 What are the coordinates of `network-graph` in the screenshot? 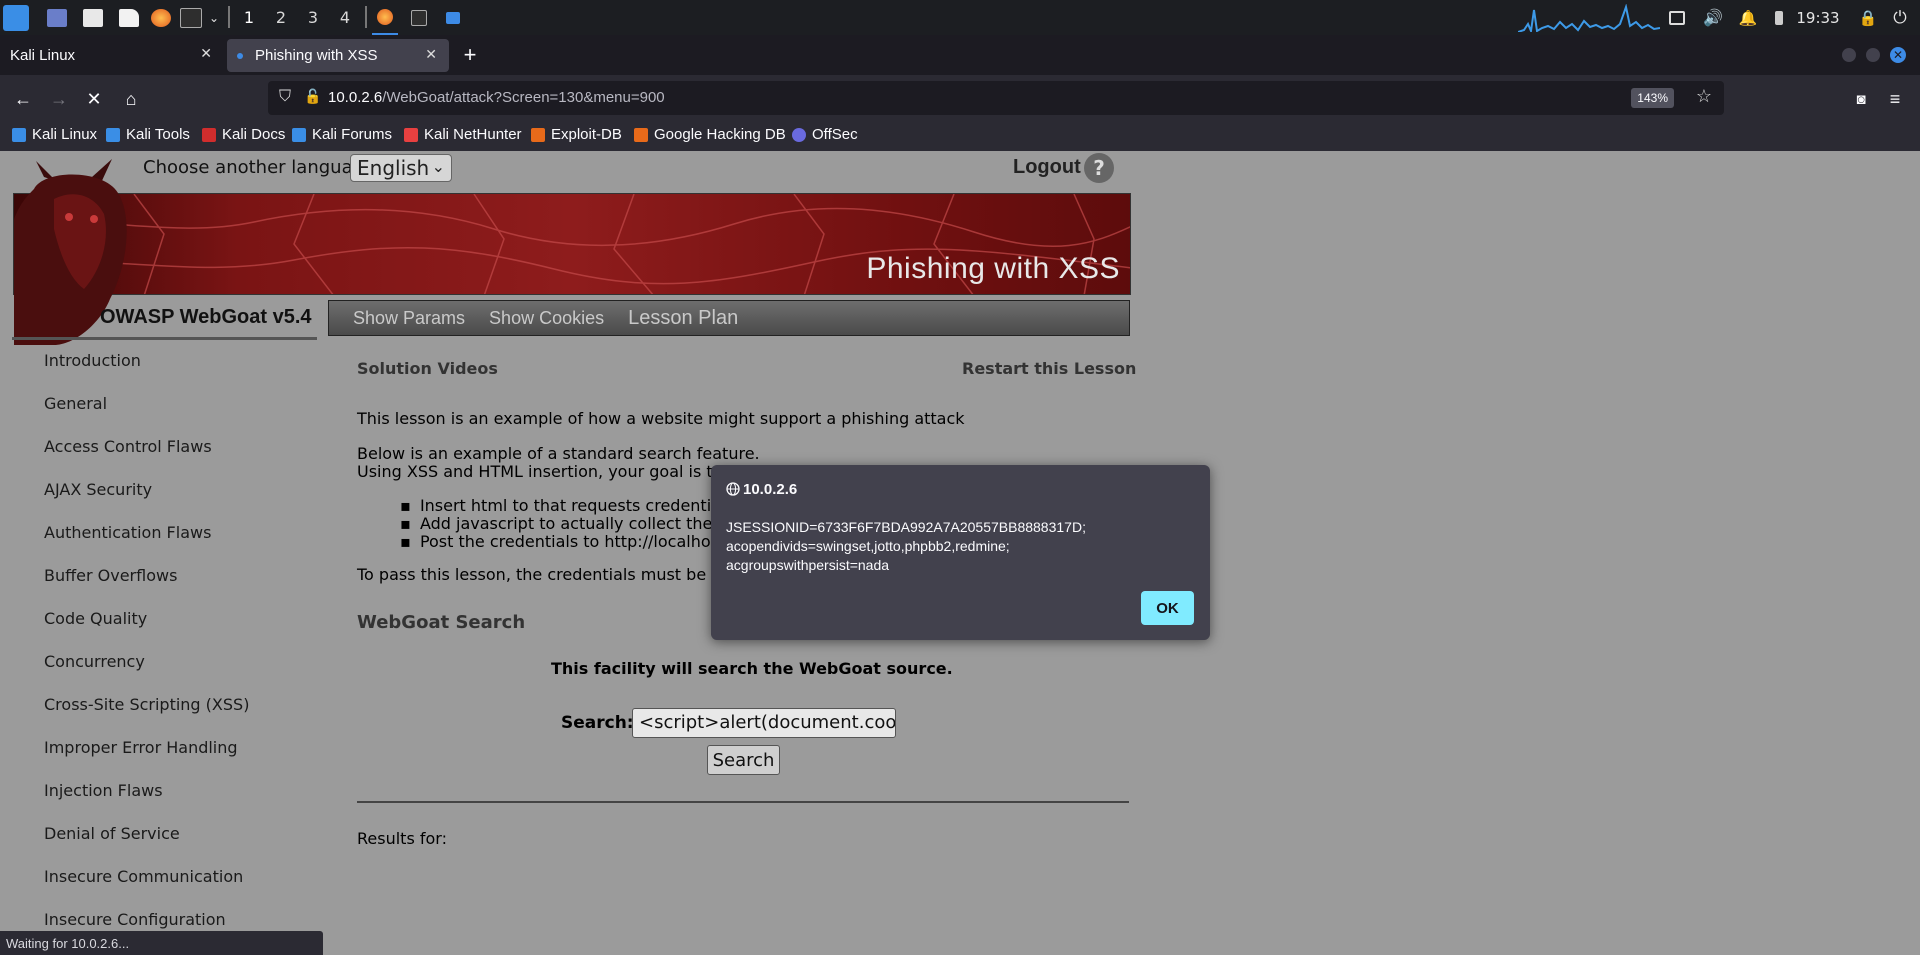 It's located at (1589, 18).